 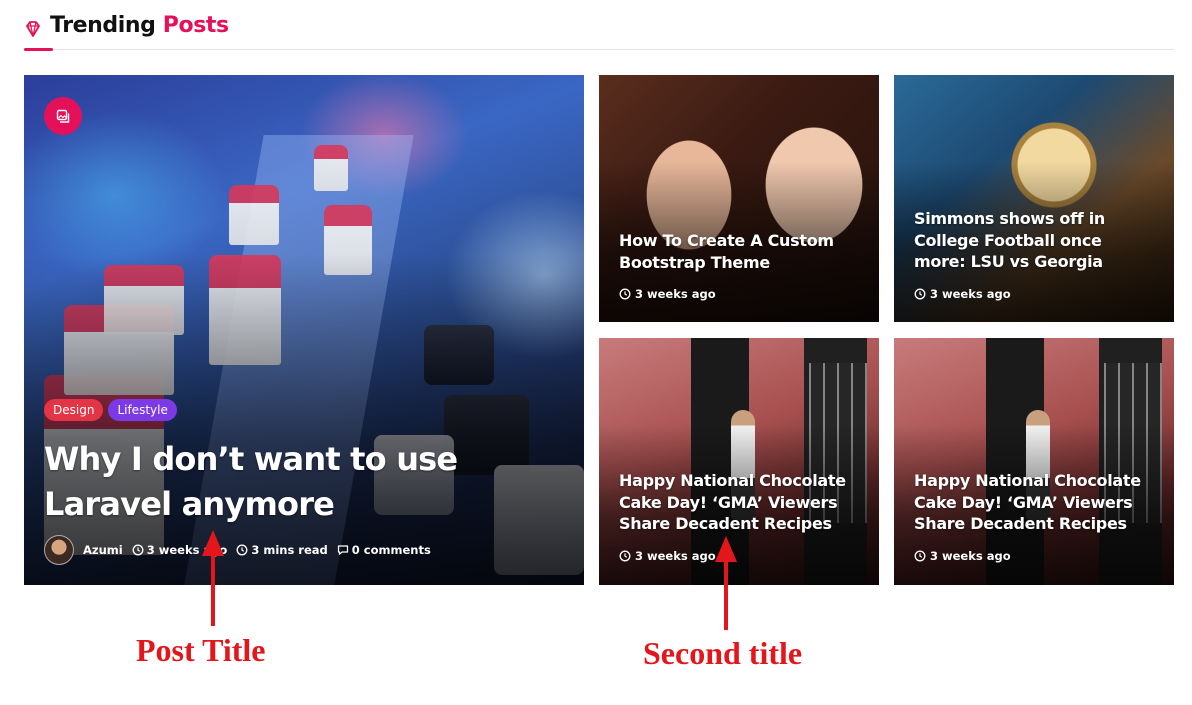 I want to click on image-gallery-icon, so click(x=63, y=116).